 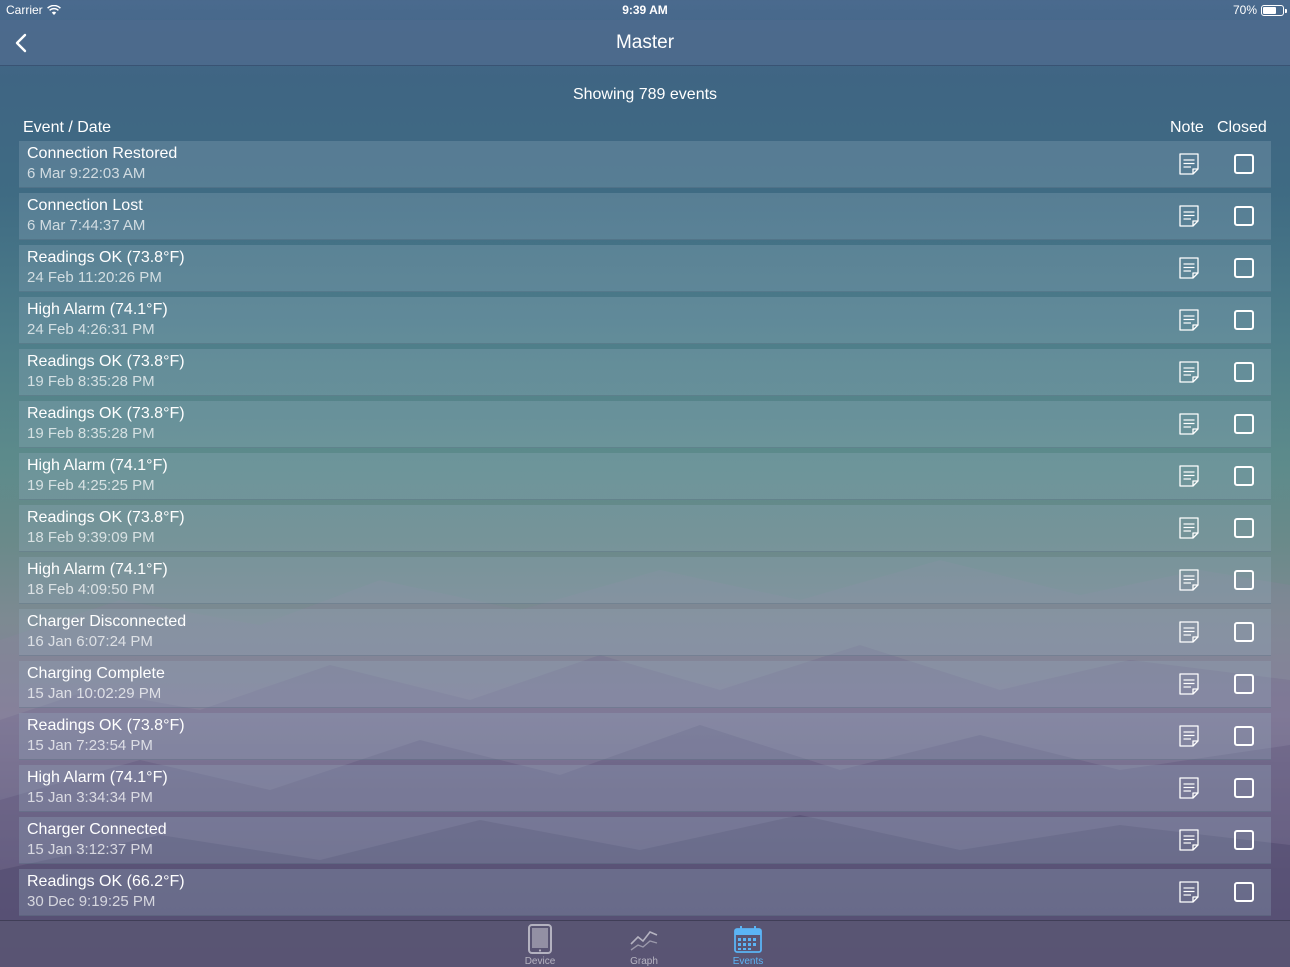 I want to click on event-date: 19 Feb 4:25:25 PM, so click(x=91, y=485).